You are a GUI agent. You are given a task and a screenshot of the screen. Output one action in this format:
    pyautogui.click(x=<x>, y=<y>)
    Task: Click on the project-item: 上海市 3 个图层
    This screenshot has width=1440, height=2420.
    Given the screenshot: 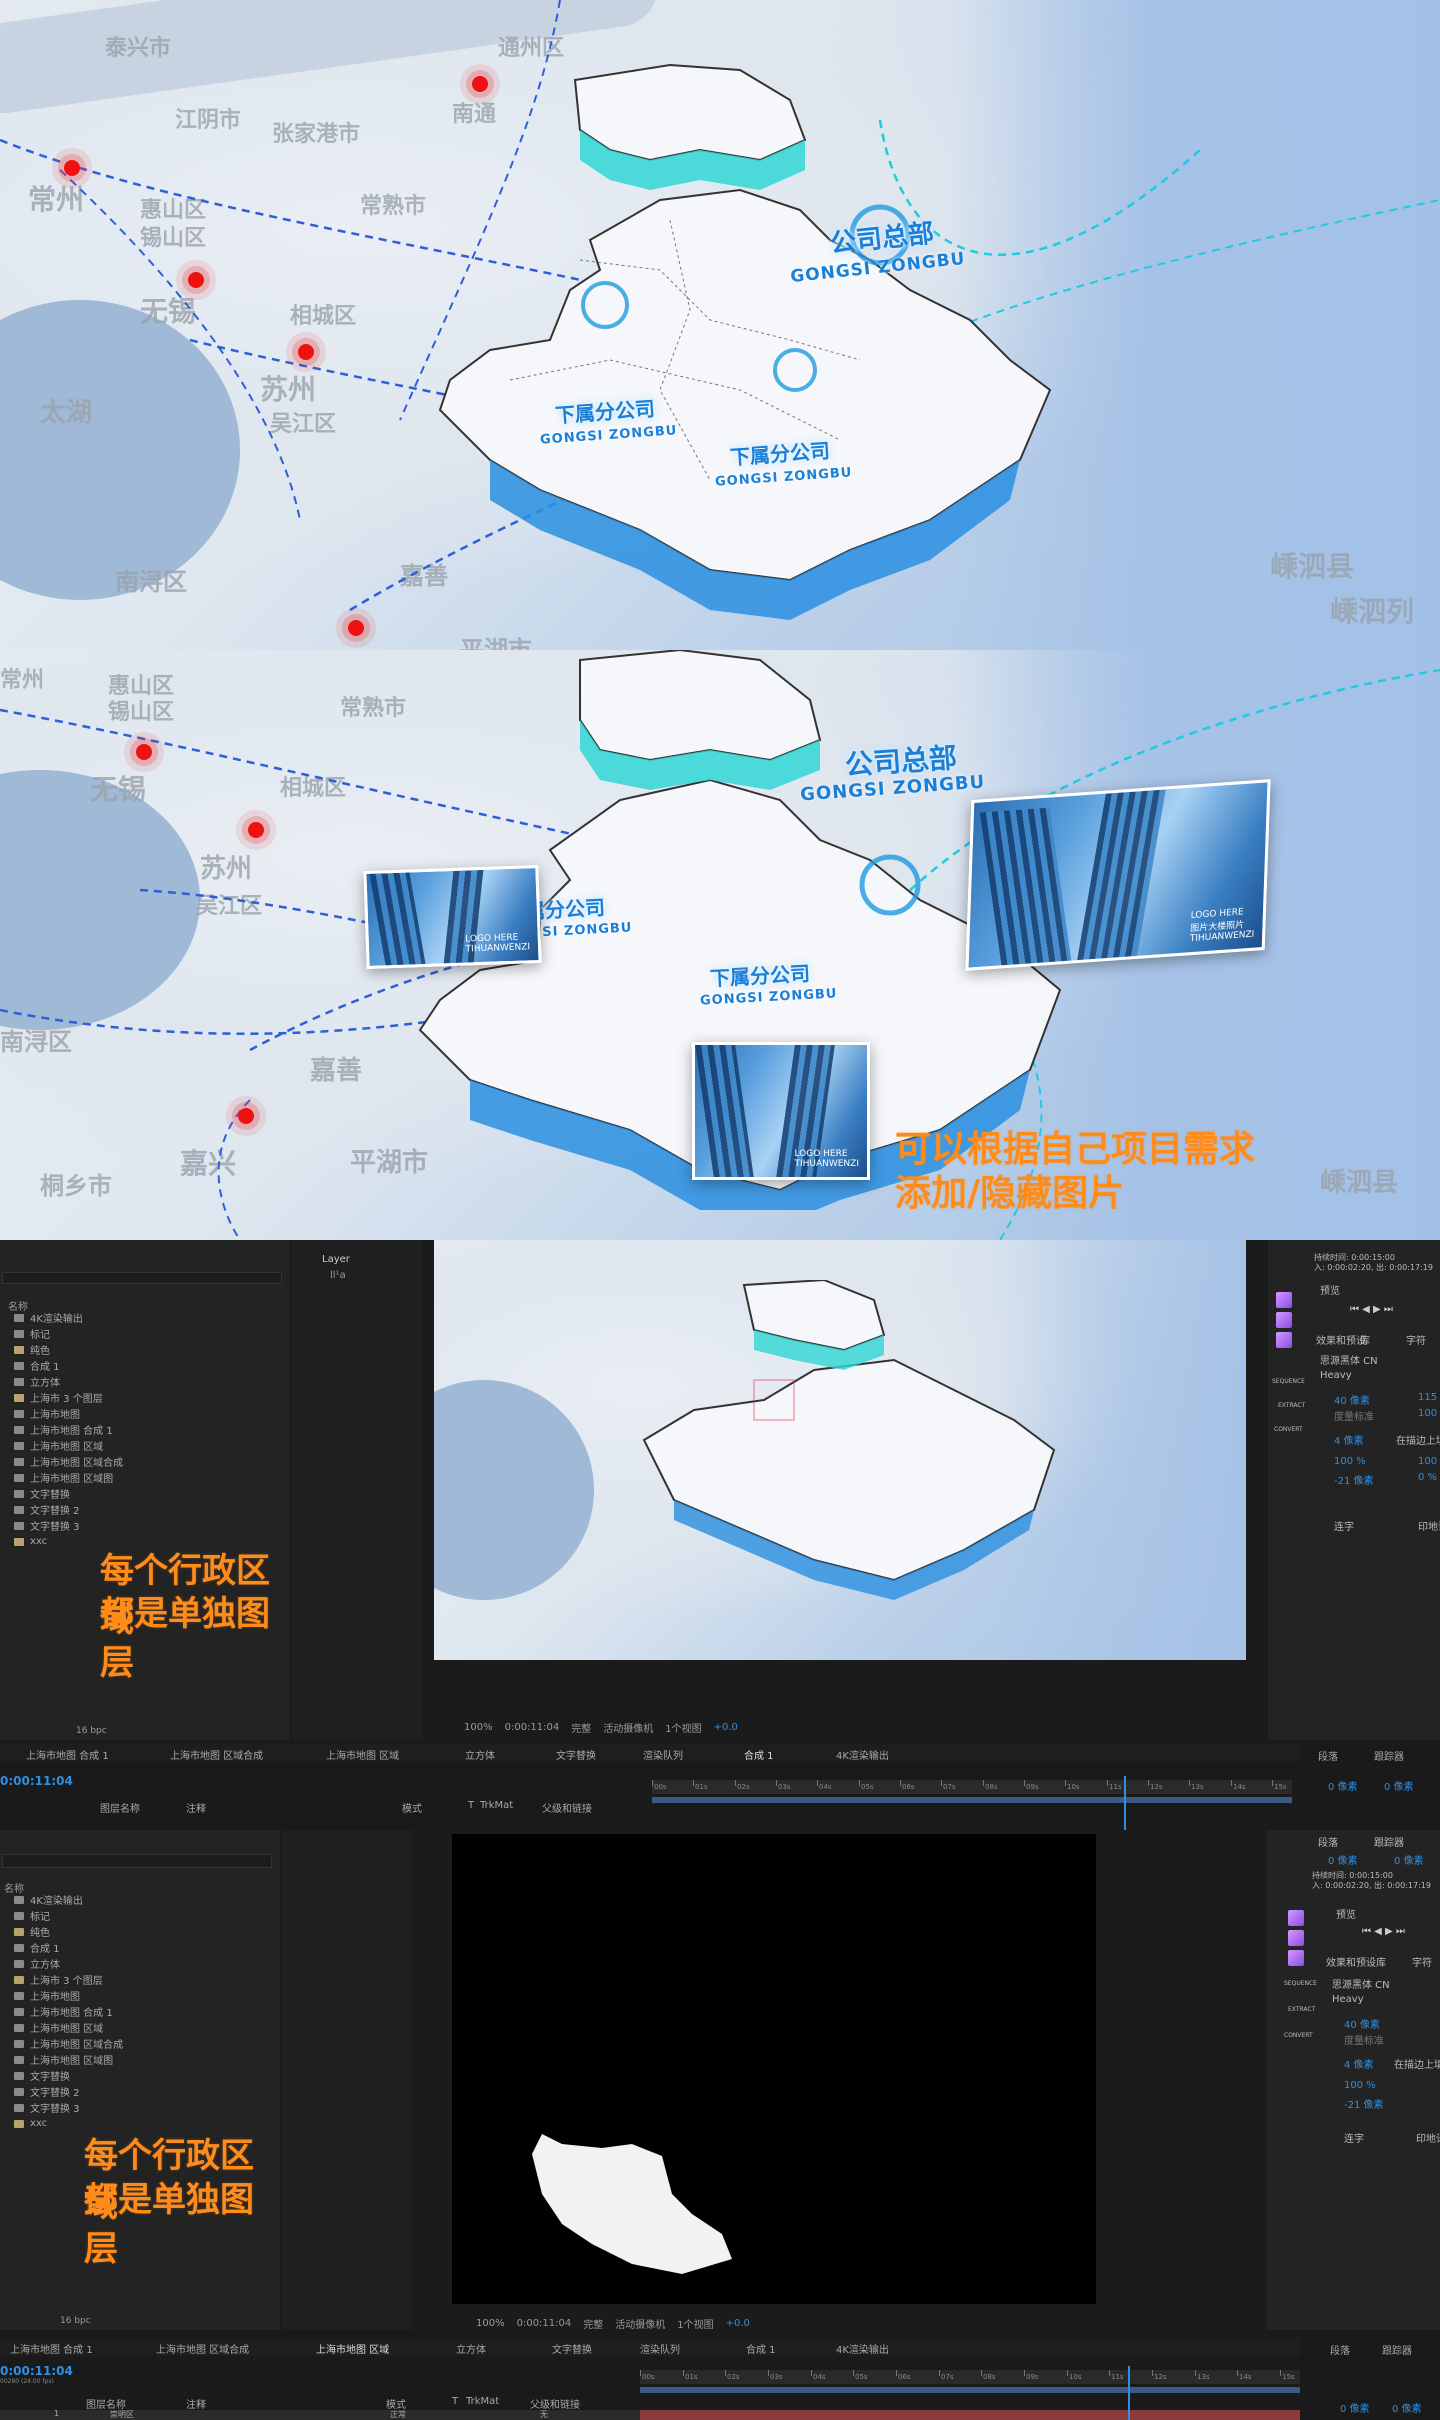 What is the action you would take?
    pyautogui.click(x=140, y=1980)
    